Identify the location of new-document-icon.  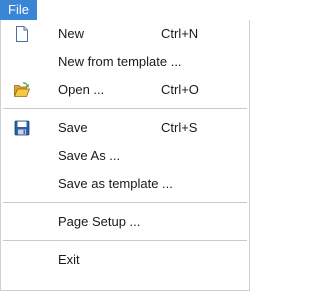
(22, 34).